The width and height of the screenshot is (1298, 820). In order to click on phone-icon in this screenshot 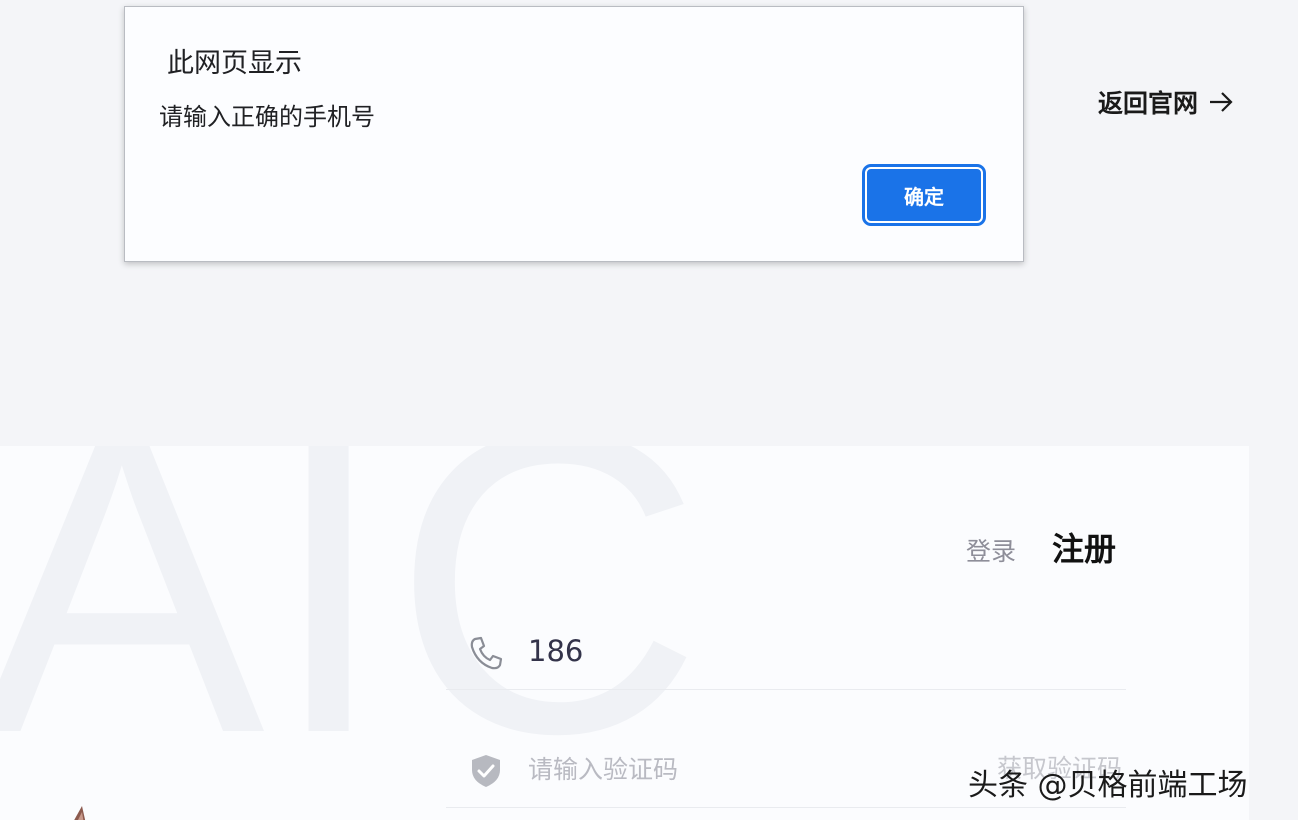, I will do `click(486, 653)`.